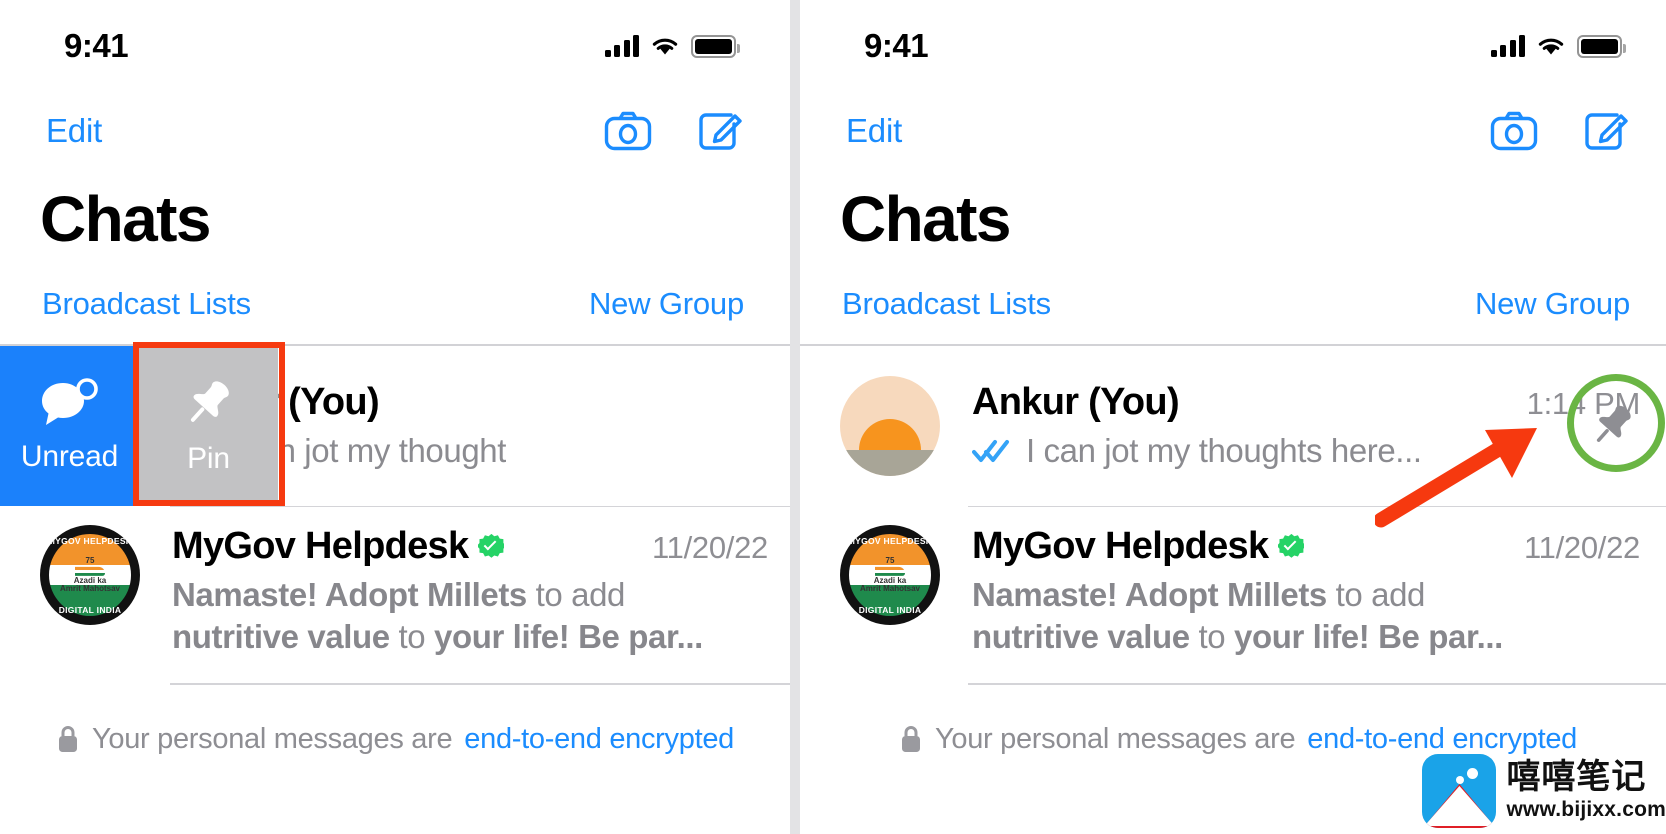 The height and width of the screenshot is (834, 1666). What do you see at coordinates (69, 456) in the screenshot?
I see `swipe-action-unread-label: Unread` at bounding box center [69, 456].